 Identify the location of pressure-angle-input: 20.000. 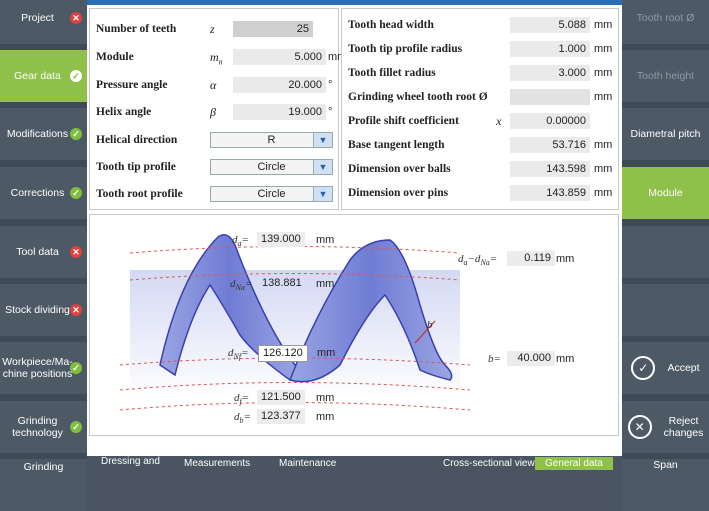
(279, 85).